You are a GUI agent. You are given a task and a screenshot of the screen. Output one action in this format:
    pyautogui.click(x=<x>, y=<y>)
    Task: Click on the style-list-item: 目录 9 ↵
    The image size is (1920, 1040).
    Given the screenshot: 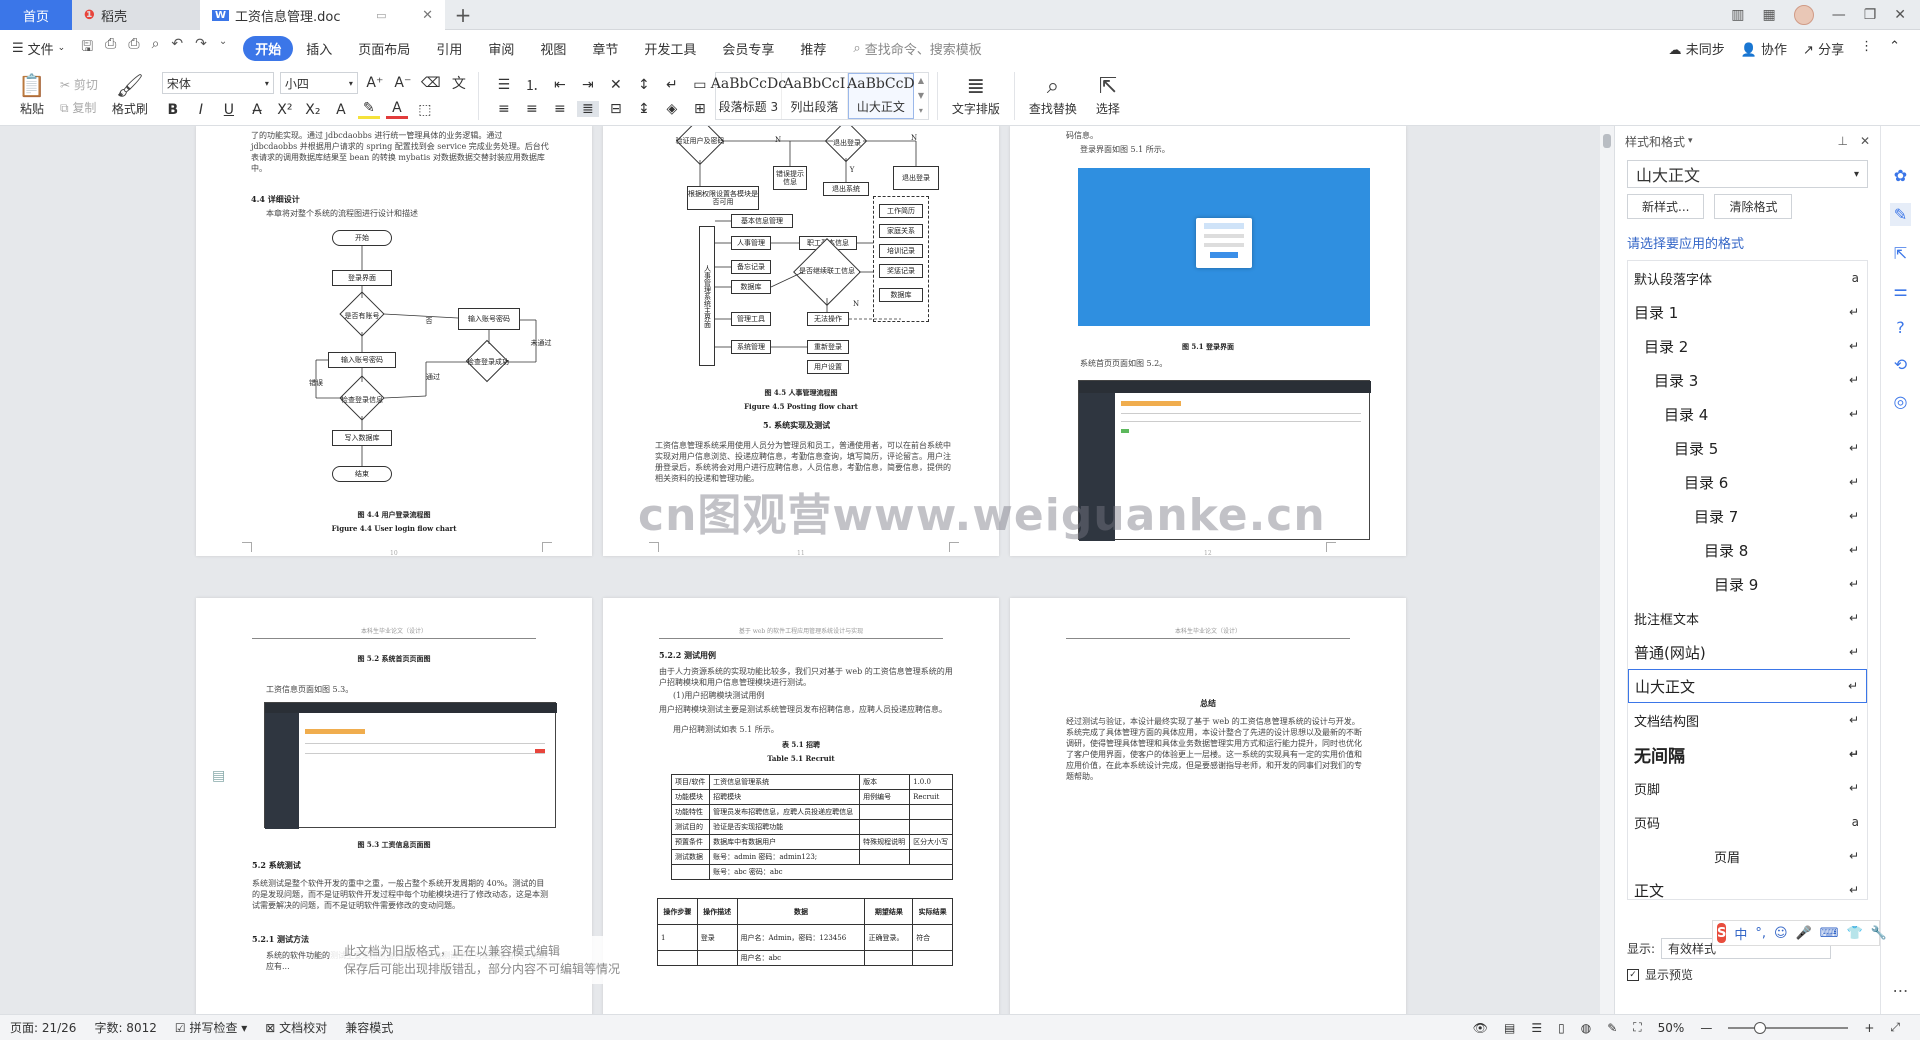 What is the action you would take?
    pyautogui.click(x=1747, y=584)
    